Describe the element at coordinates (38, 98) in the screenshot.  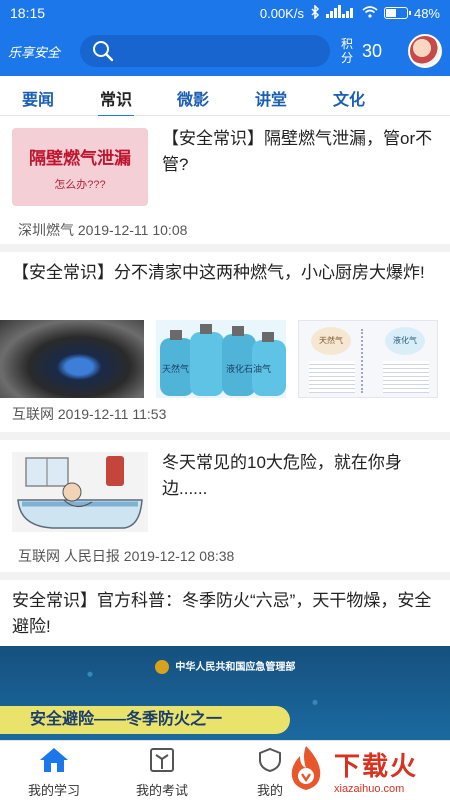
I see `tab-news: 要闻` at that location.